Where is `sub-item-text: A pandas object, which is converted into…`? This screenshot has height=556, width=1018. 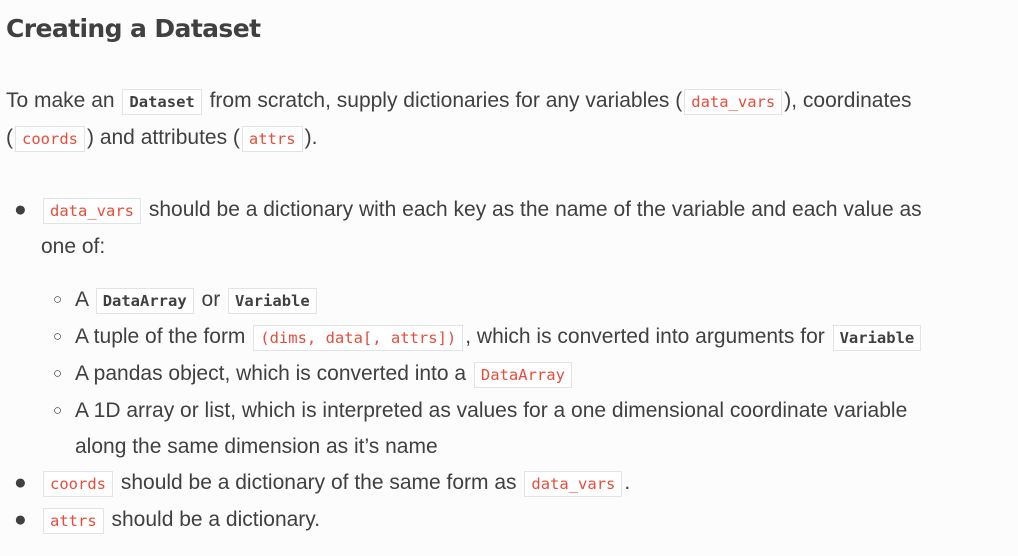
sub-item-text: A pandas object, which is converted into… is located at coordinates (273, 373).